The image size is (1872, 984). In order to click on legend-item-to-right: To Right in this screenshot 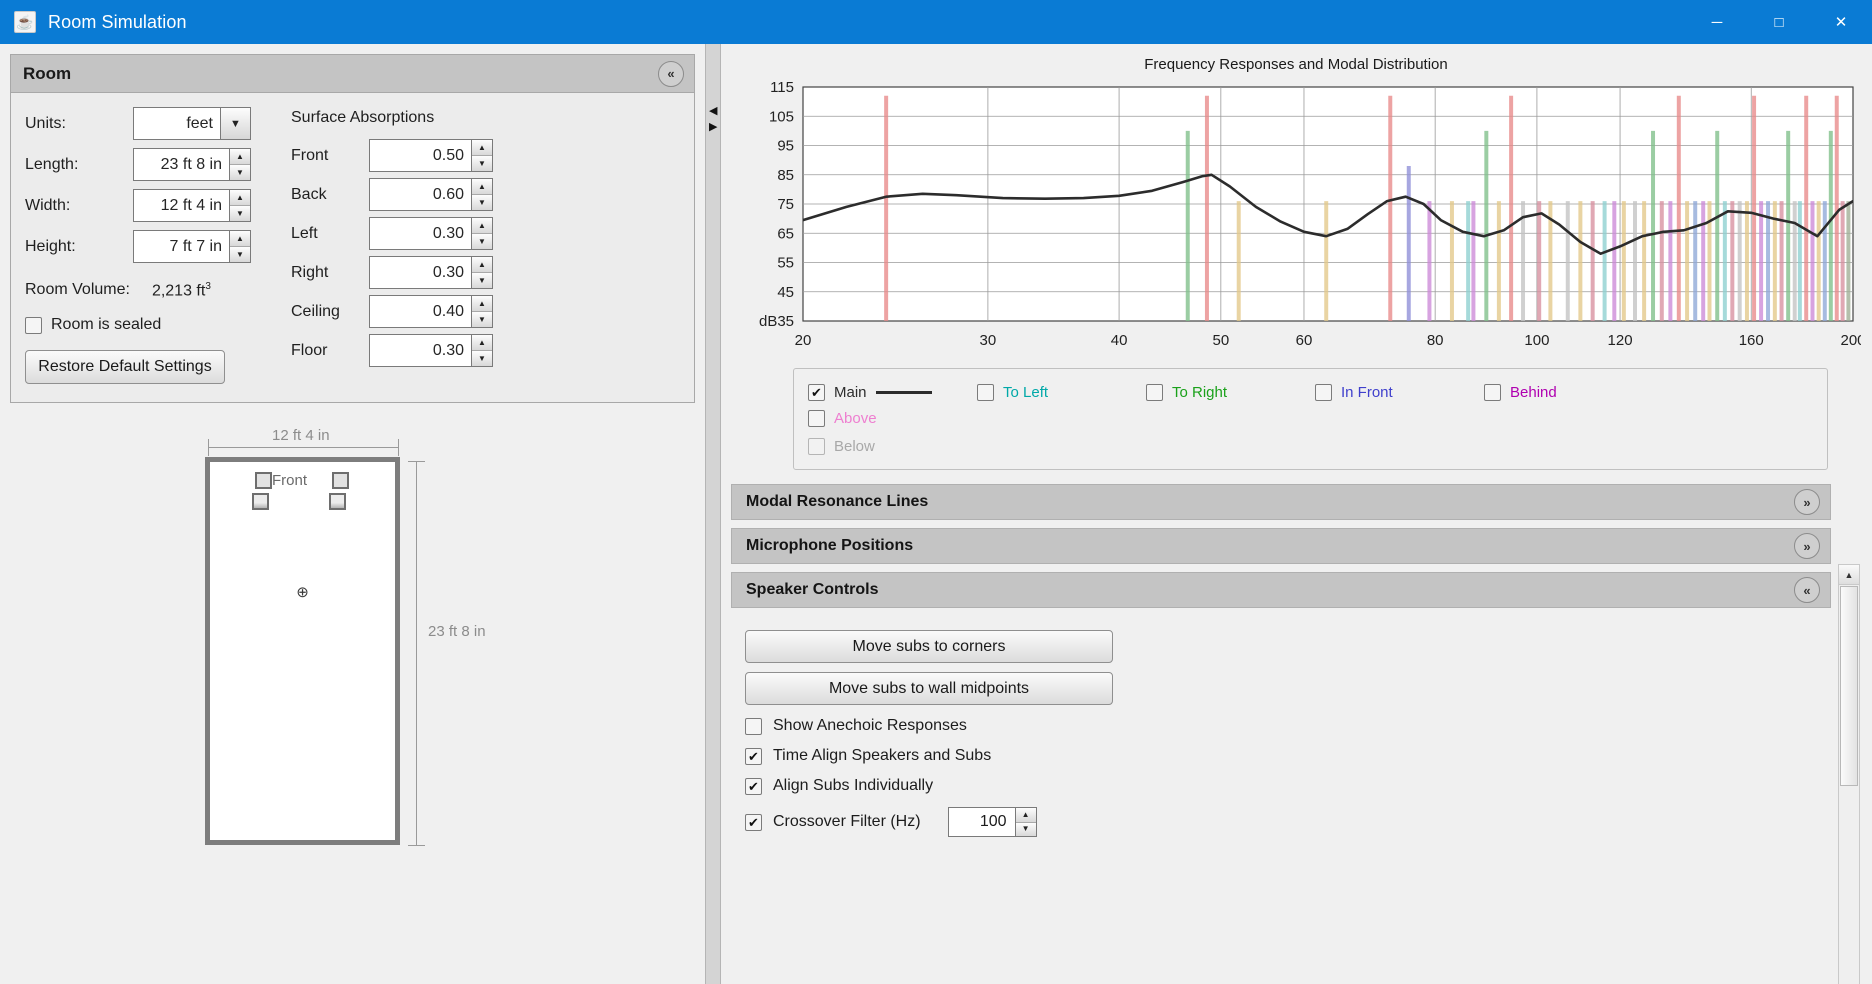, I will do `click(1223, 392)`.